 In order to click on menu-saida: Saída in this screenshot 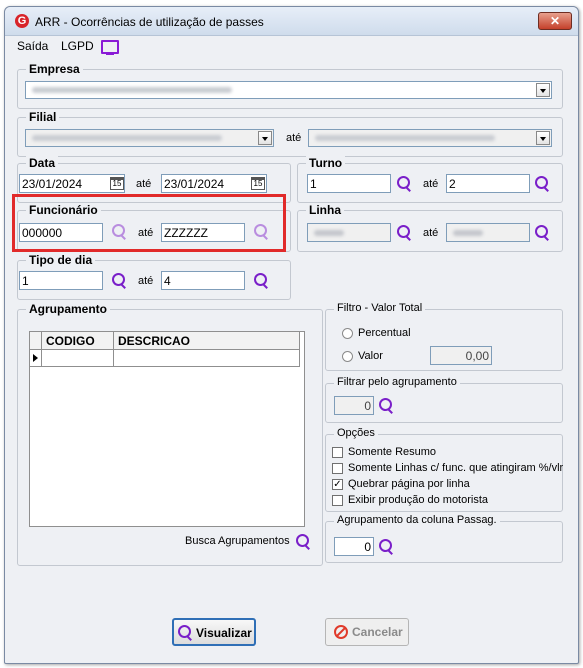, I will do `click(32, 46)`.